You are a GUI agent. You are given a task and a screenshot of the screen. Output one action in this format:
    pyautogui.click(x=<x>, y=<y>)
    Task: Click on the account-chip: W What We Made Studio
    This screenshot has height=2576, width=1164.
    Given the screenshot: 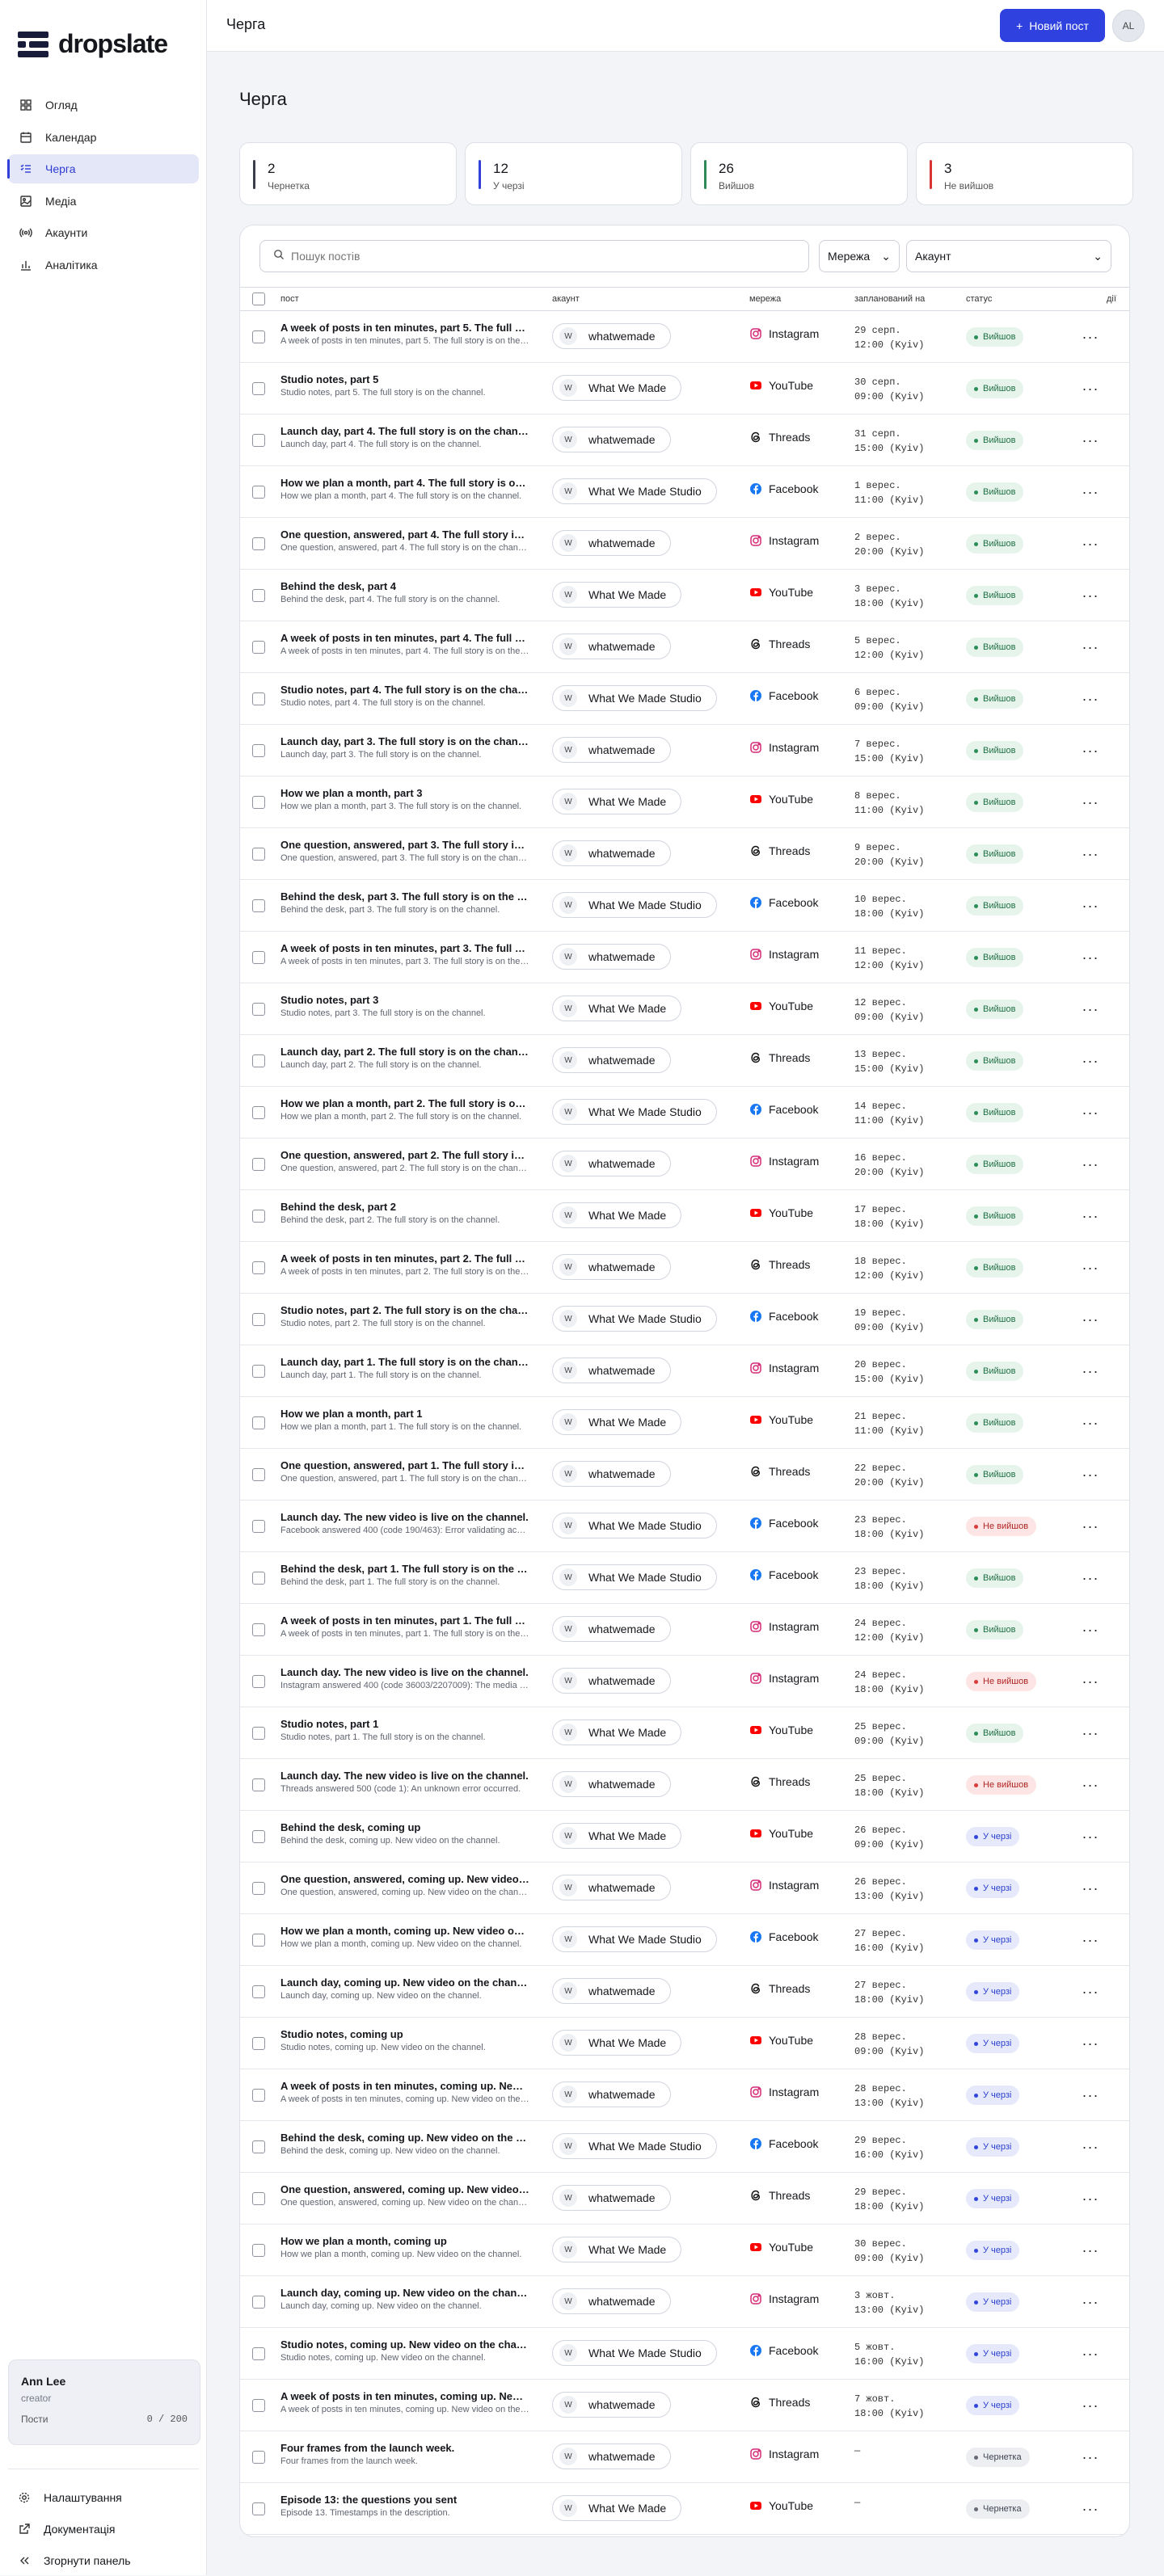 What is the action you would take?
    pyautogui.click(x=634, y=2353)
    